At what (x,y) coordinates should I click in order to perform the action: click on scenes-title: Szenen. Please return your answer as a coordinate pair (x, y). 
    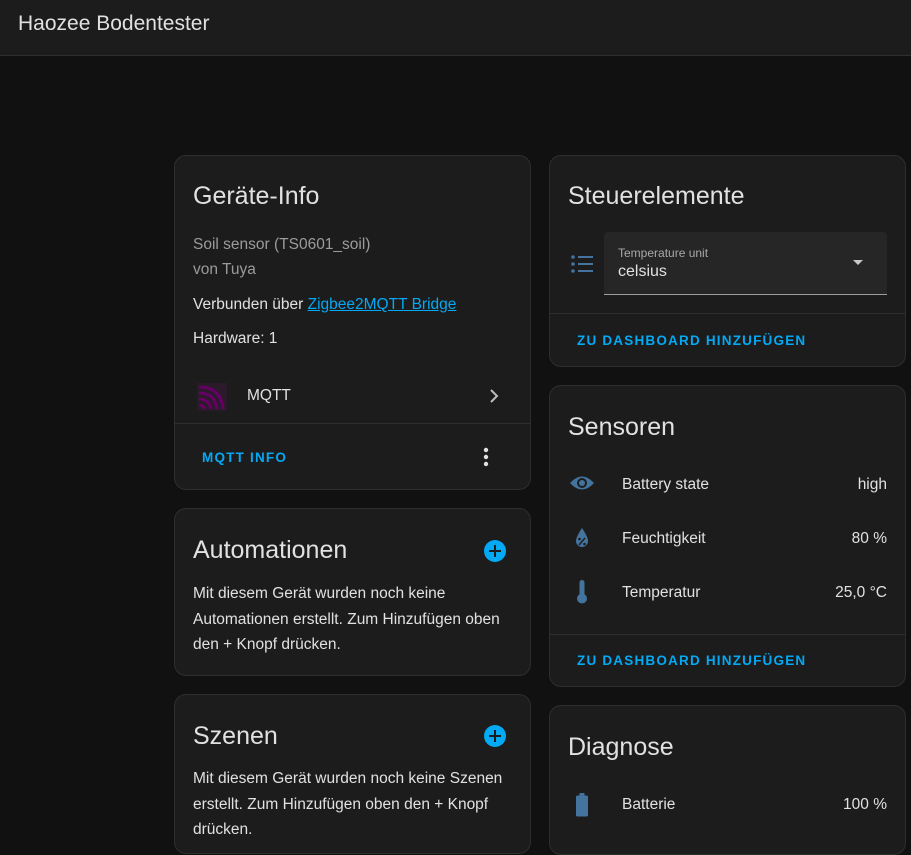
    Looking at the image, I should click on (235, 736).